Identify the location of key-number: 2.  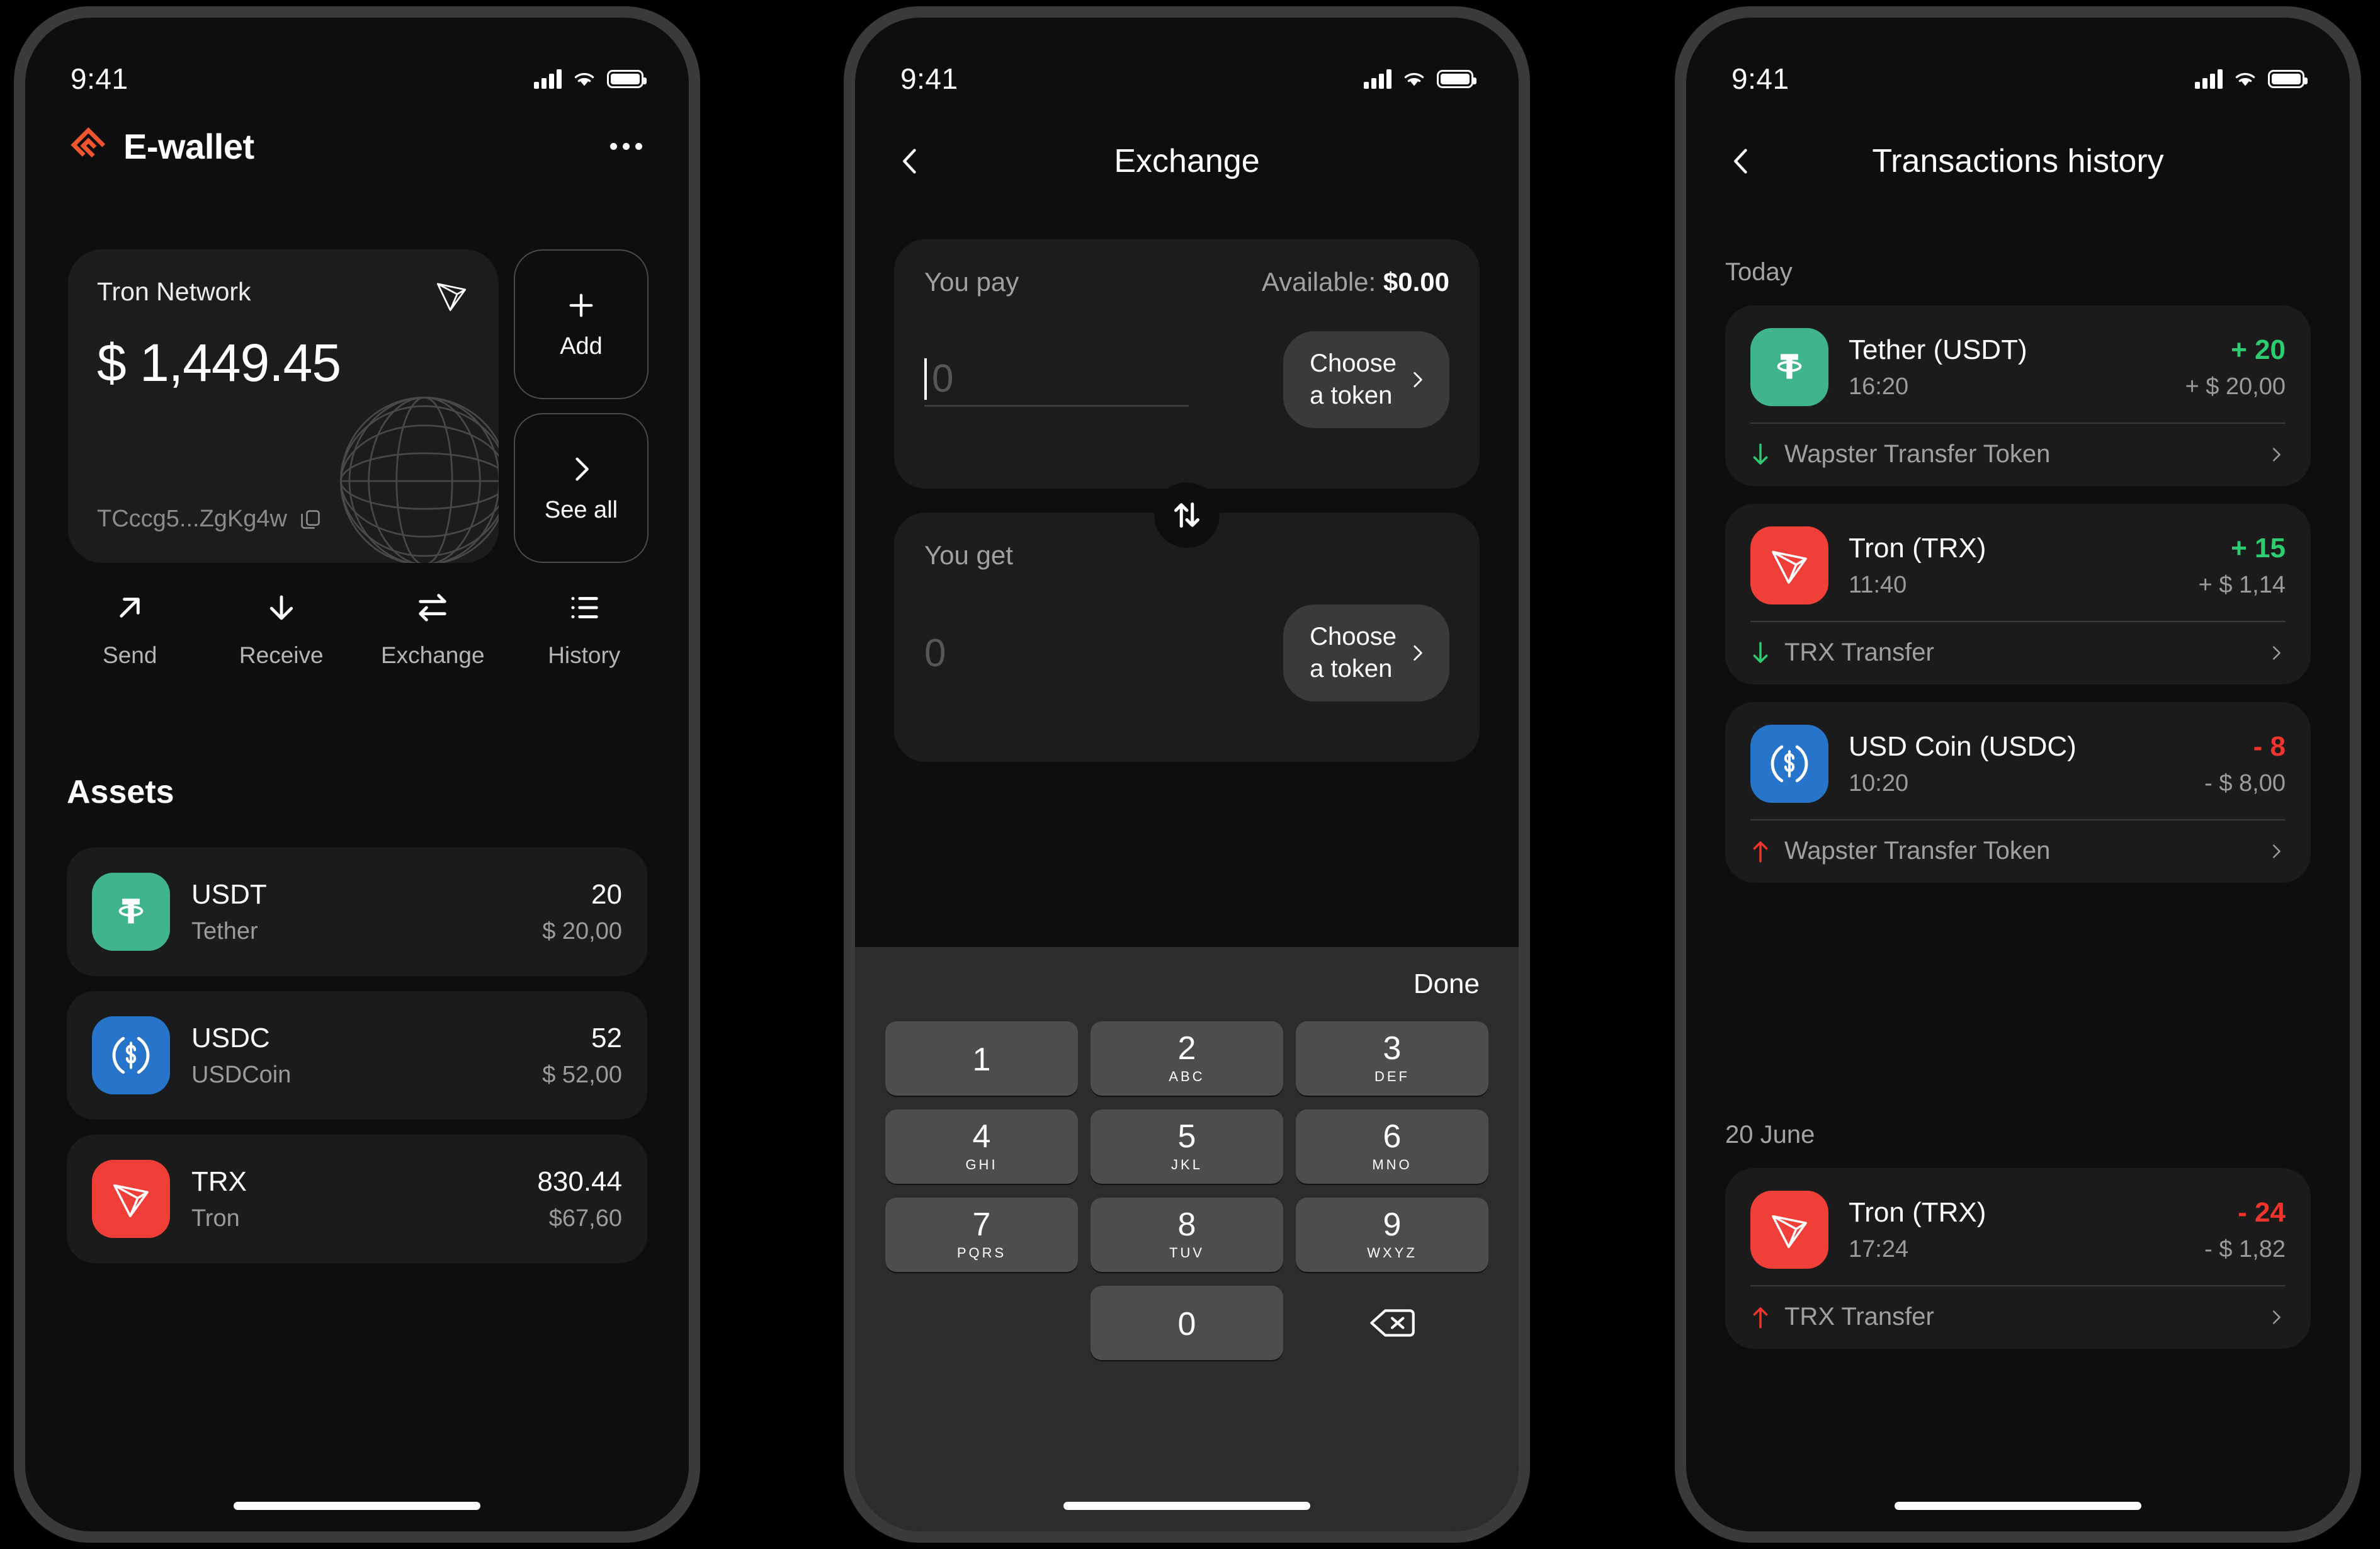
(1186, 1048).